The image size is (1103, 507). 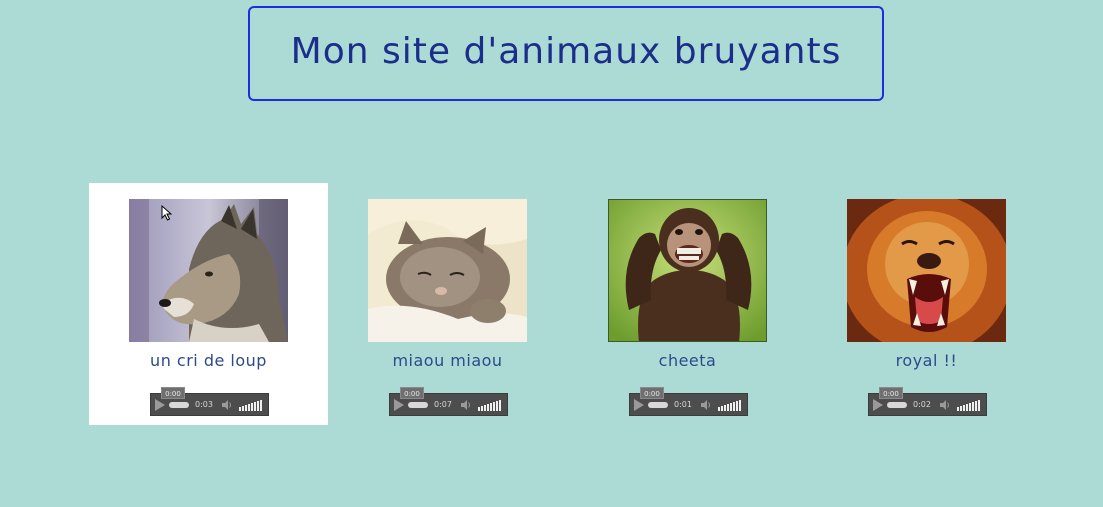 I want to click on animal-caption: royal !!, so click(x=926, y=360).